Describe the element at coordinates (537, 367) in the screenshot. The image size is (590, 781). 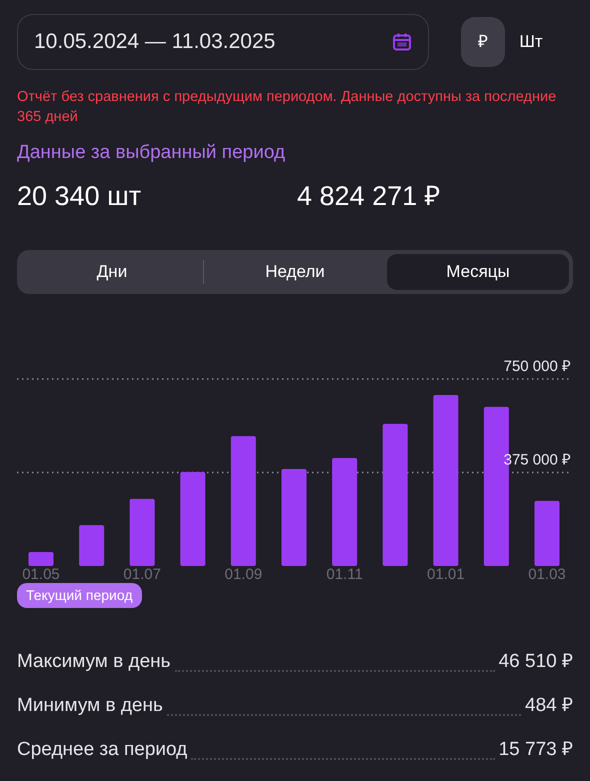
I see `axis-label: 750 000 ₽` at that location.